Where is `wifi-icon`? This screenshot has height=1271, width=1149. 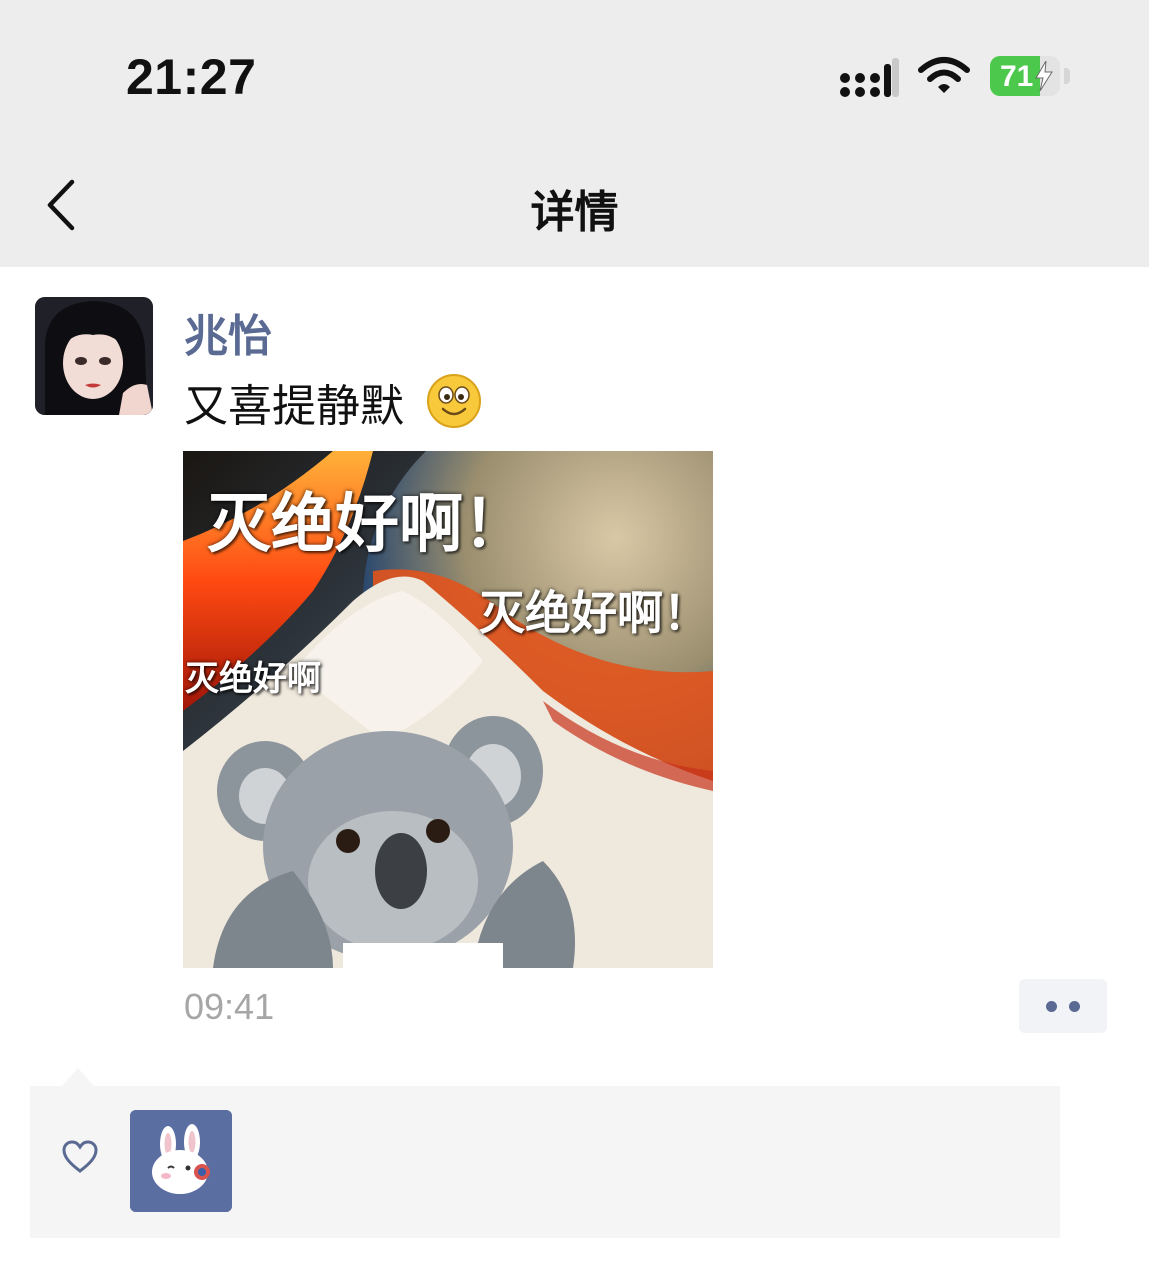
wifi-icon is located at coordinates (944, 75).